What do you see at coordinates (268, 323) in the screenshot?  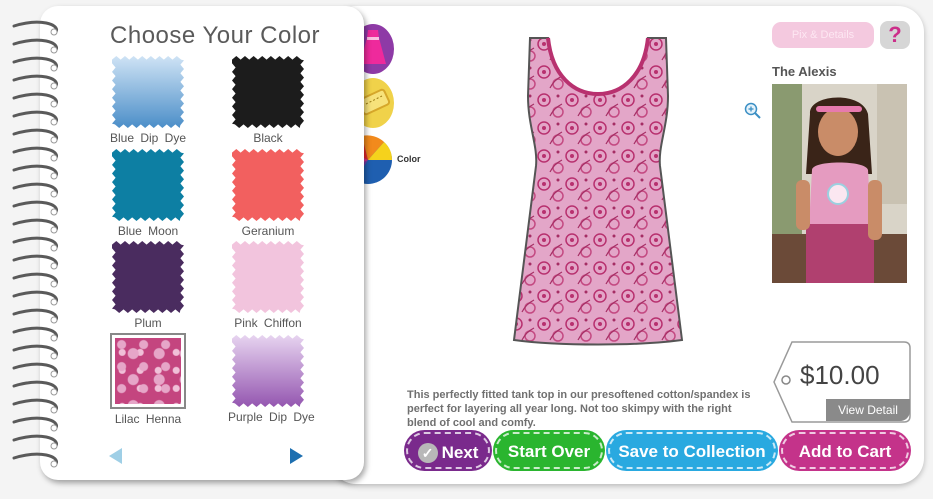 I see `swatch-label: Pink Chiffon` at bounding box center [268, 323].